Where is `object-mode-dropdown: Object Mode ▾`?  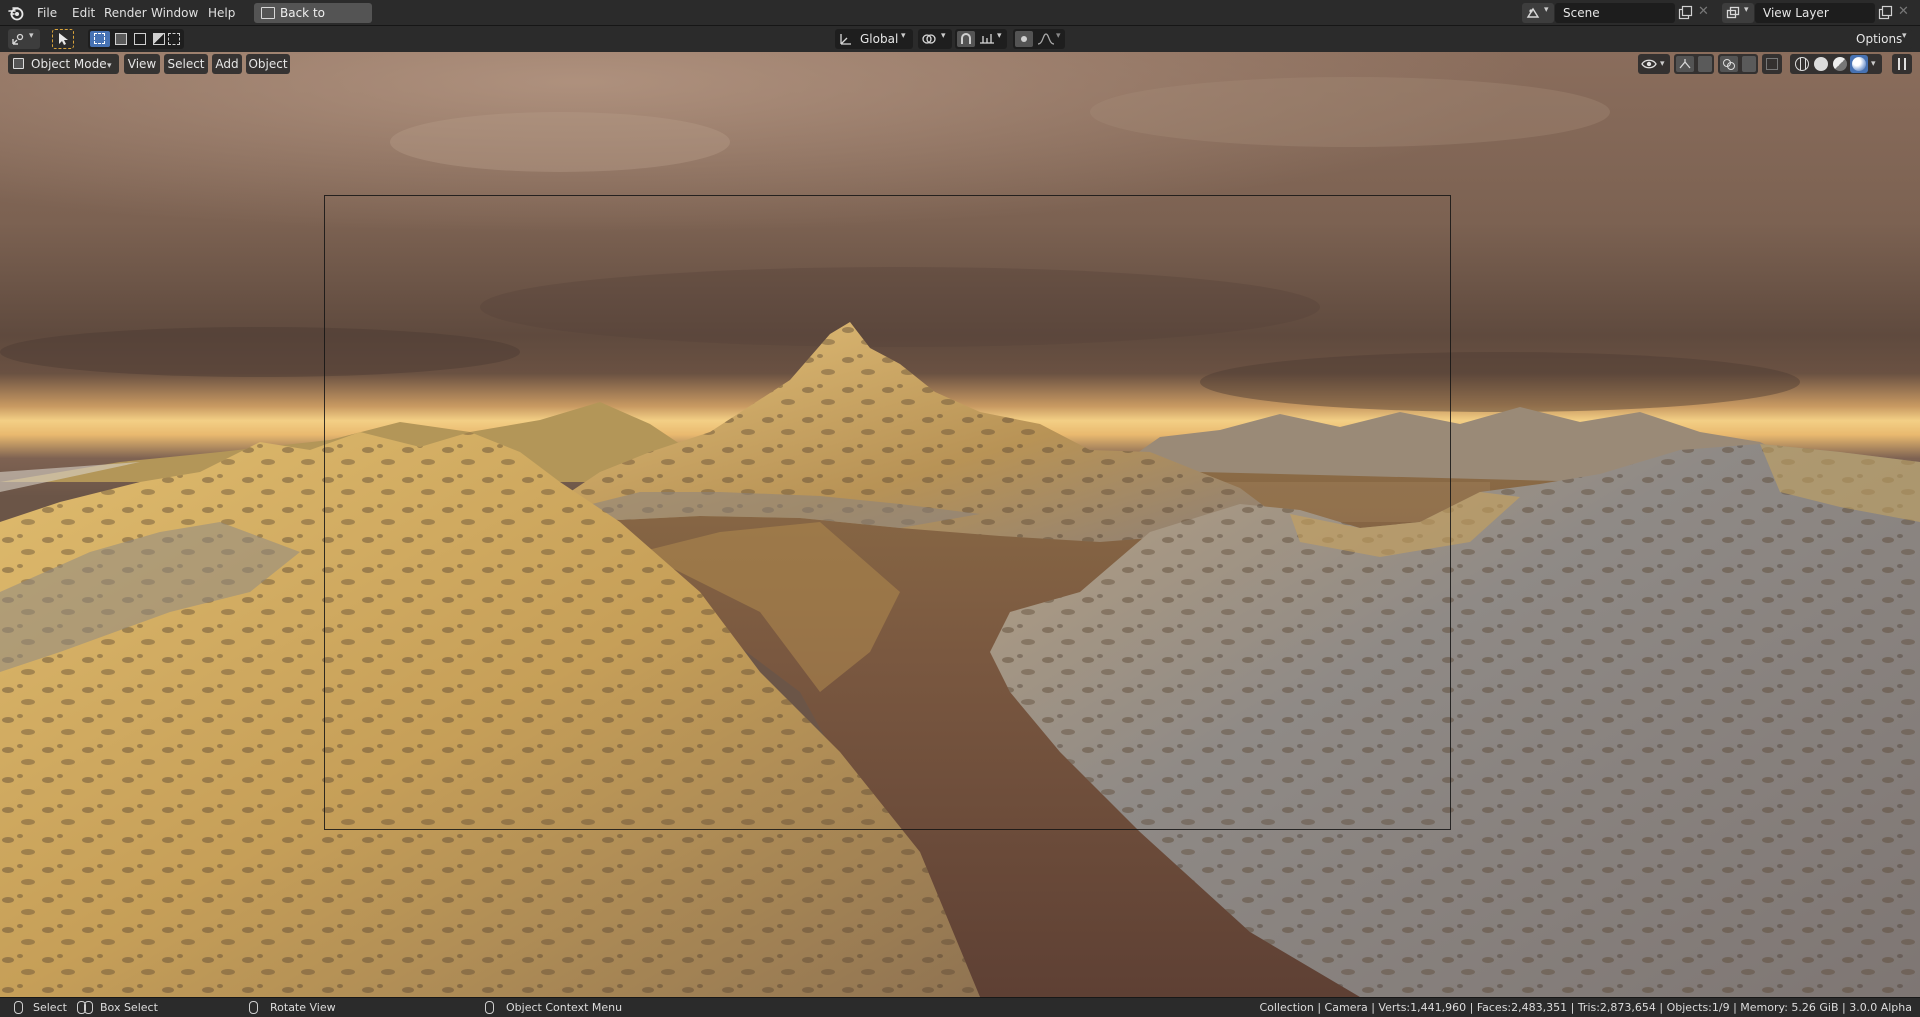
object-mode-dropdown: Object Mode ▾ is located at coordinates (63, 64).